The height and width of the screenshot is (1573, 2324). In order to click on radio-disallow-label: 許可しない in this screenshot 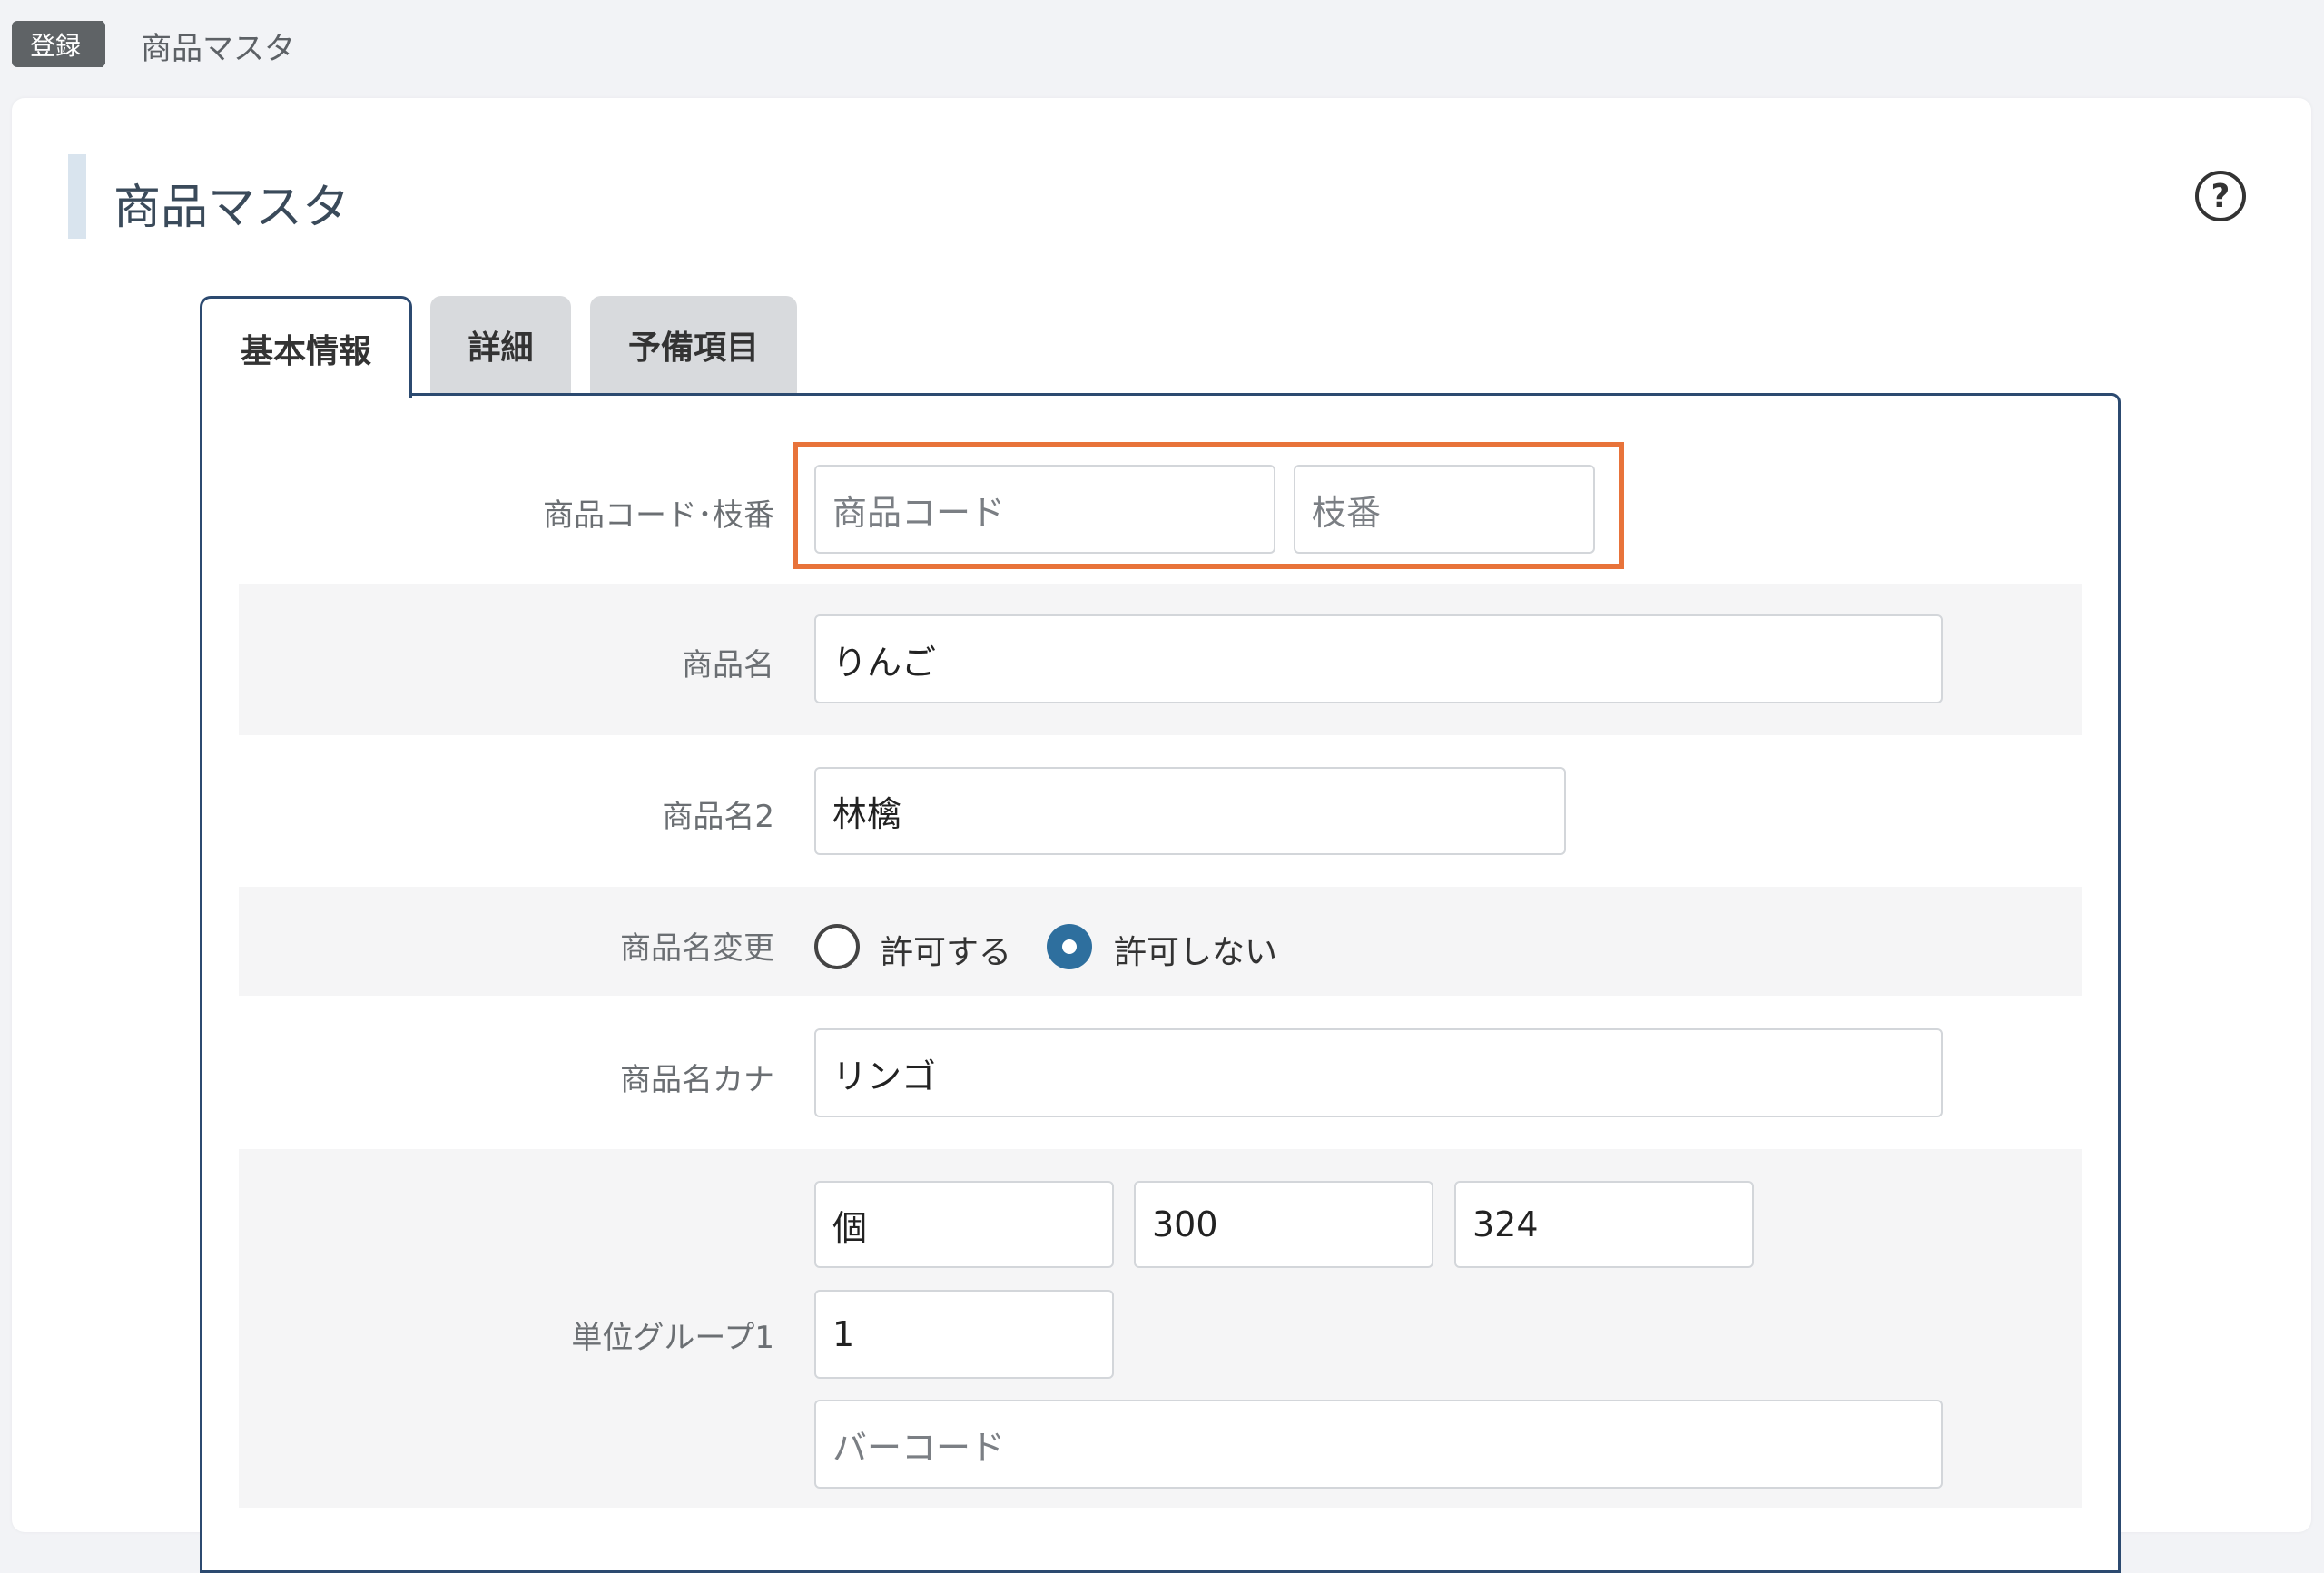, I will do `click(1195, 949)`.